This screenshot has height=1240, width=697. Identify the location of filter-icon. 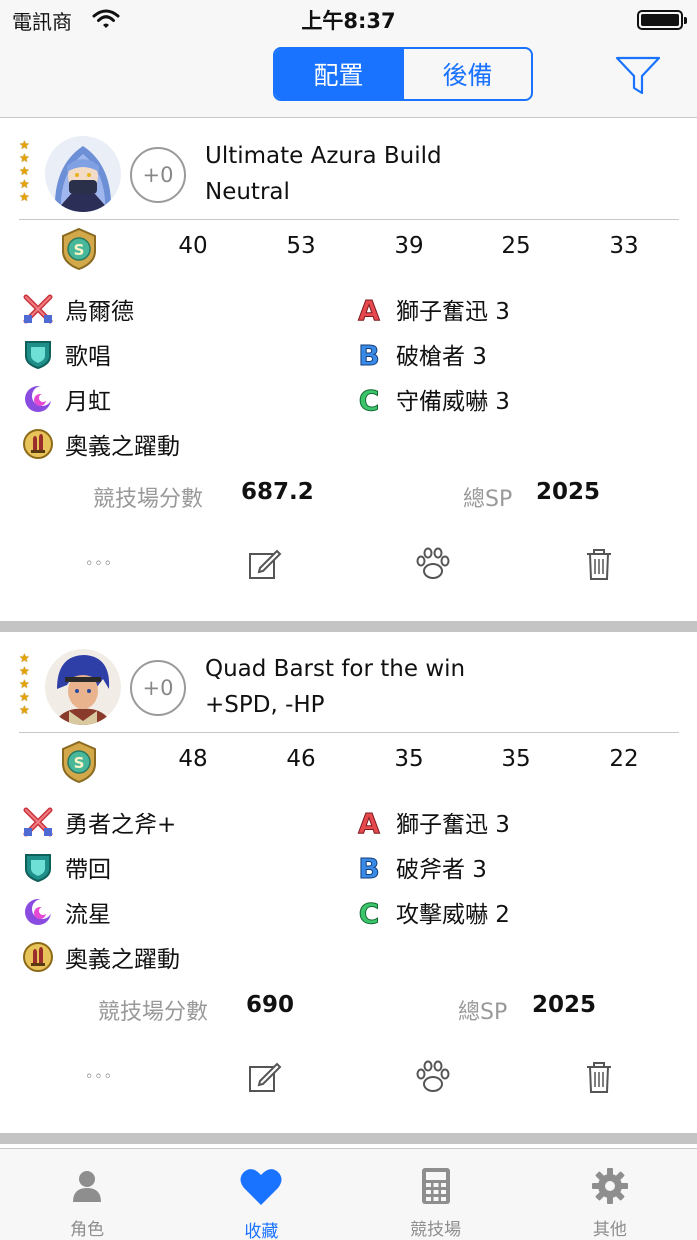
(638, 76).